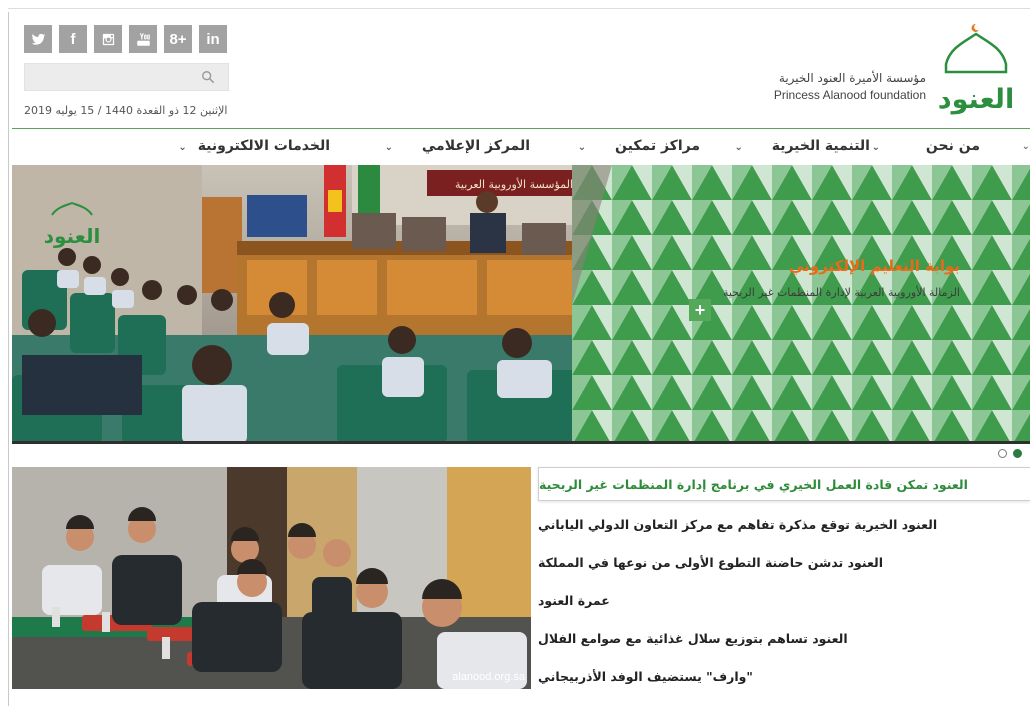 The image size is (1030, 706). What do you see at coordinates (874, 266) in the screenshot?
I see `hero-title: بوابة التعليم الإلكتروني` at bounding box center [874, 266].